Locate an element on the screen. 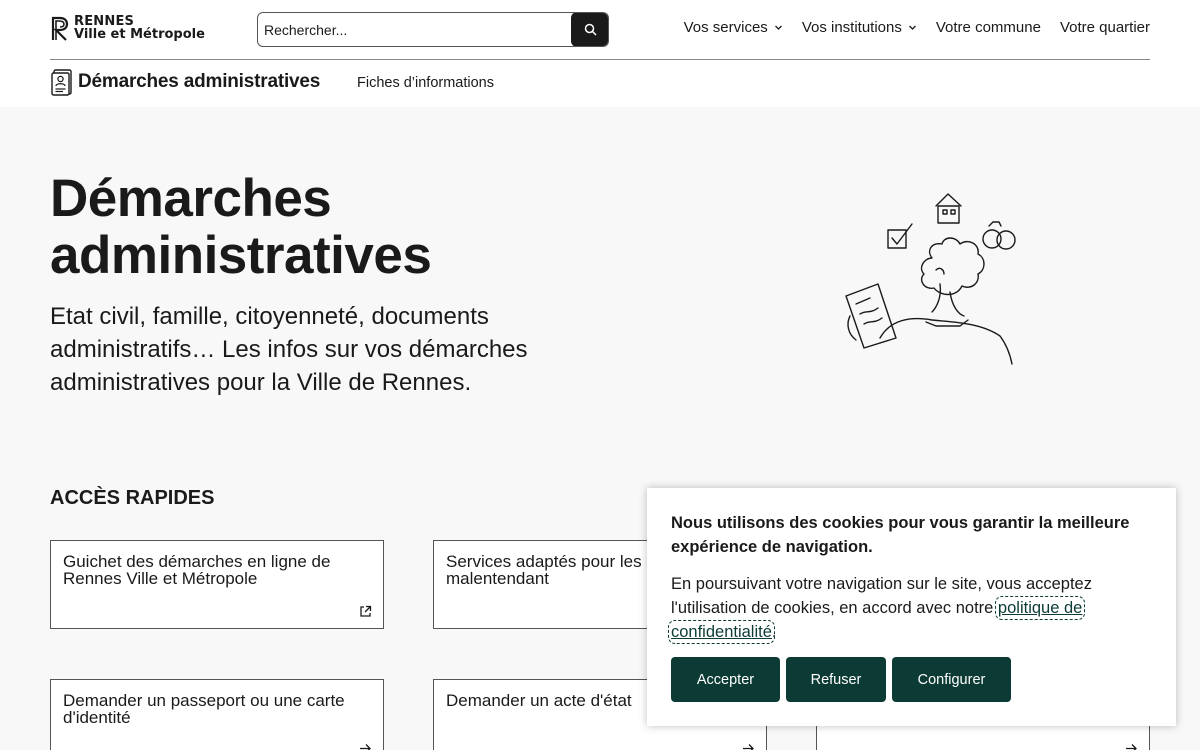 This screenshot has height=750, width=1200. checkbox-icon is located at coordinates (900, 236).